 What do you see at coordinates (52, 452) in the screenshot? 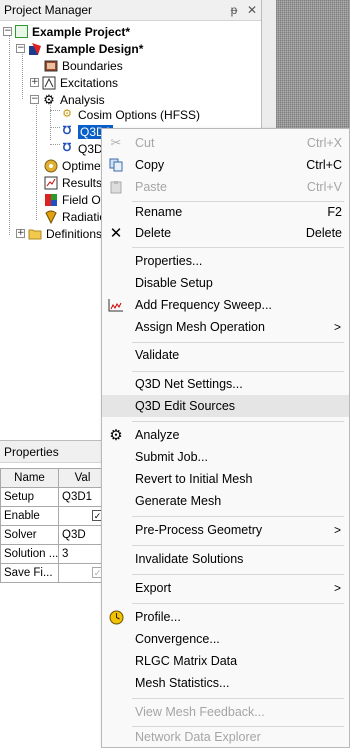
I see `properties-title: Properties` at bounding box center [52, 452].